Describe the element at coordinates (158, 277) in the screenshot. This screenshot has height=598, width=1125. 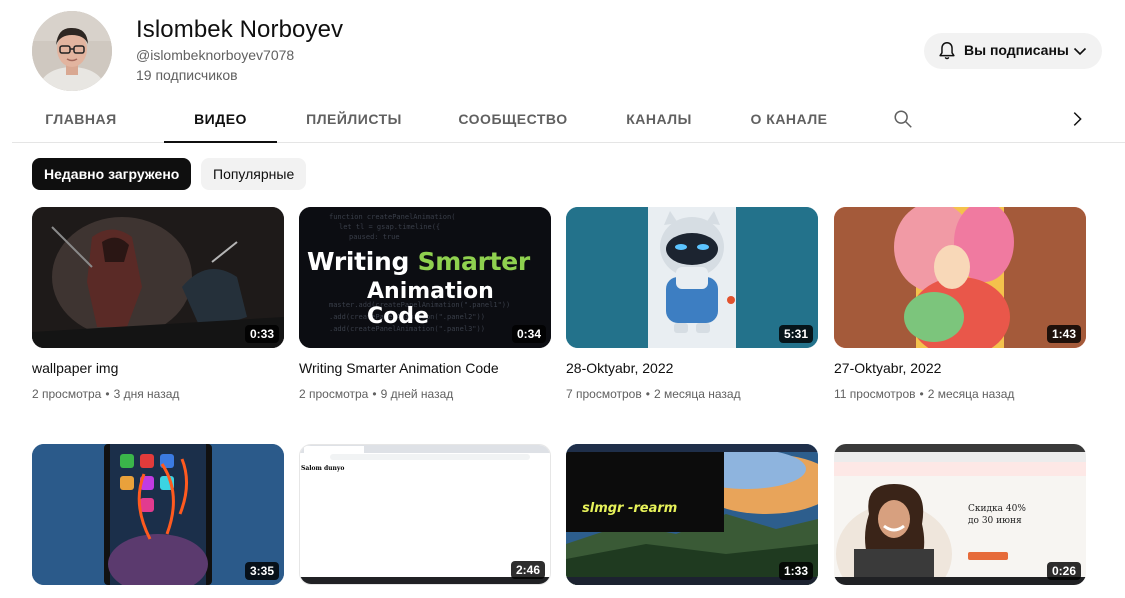
I see `video-thumbnail: 0:33` at that location.